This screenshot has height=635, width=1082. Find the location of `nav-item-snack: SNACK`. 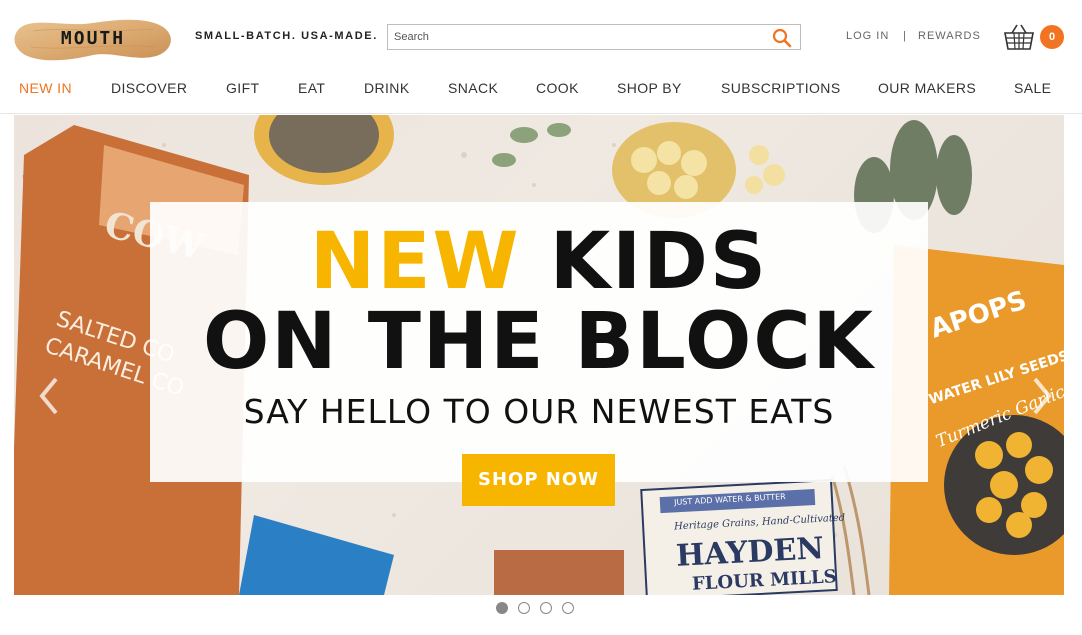

nav-item-snack: SNACK is located at coordinates (473, 88).